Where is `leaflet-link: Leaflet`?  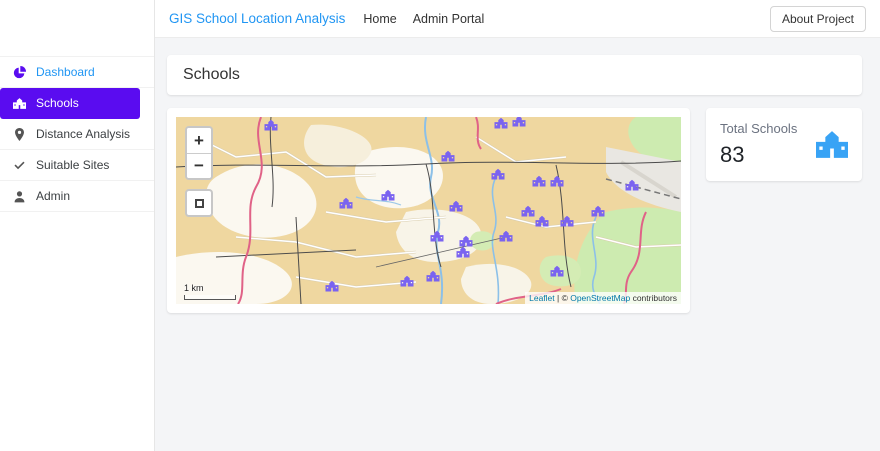 leaflet-link: Leaflet is located at coordinates (542, 298).